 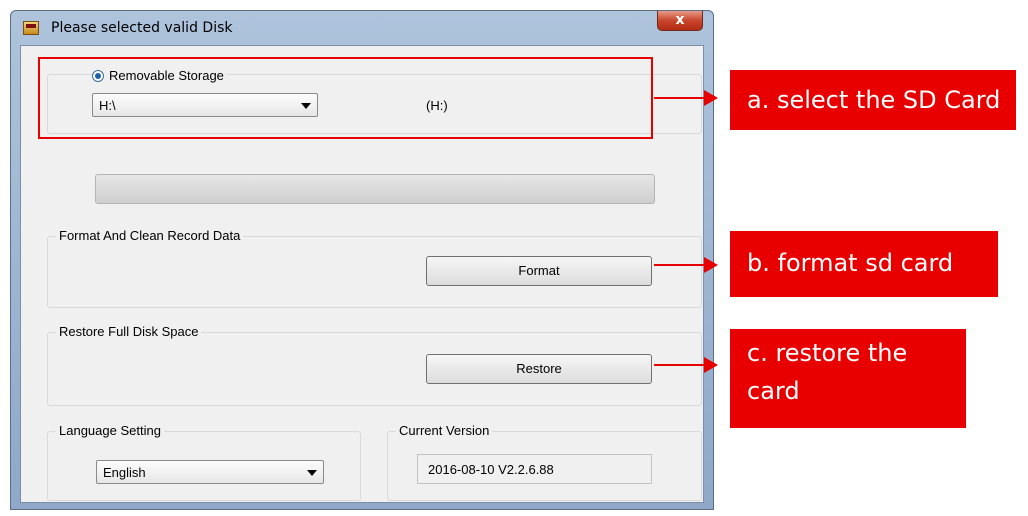 What do you see at coordinates (150, 235) in the screenshot?
I see `format-group-label: Format And Clean Record Data` at bounding box center [150, 235].